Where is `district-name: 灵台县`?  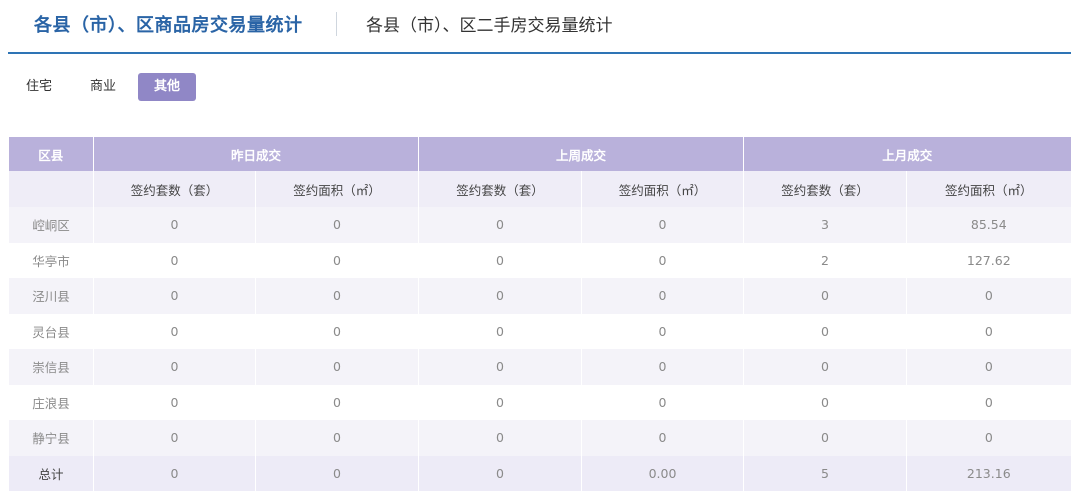 district-name: 灵台县 is located at coordinates (51, 331).